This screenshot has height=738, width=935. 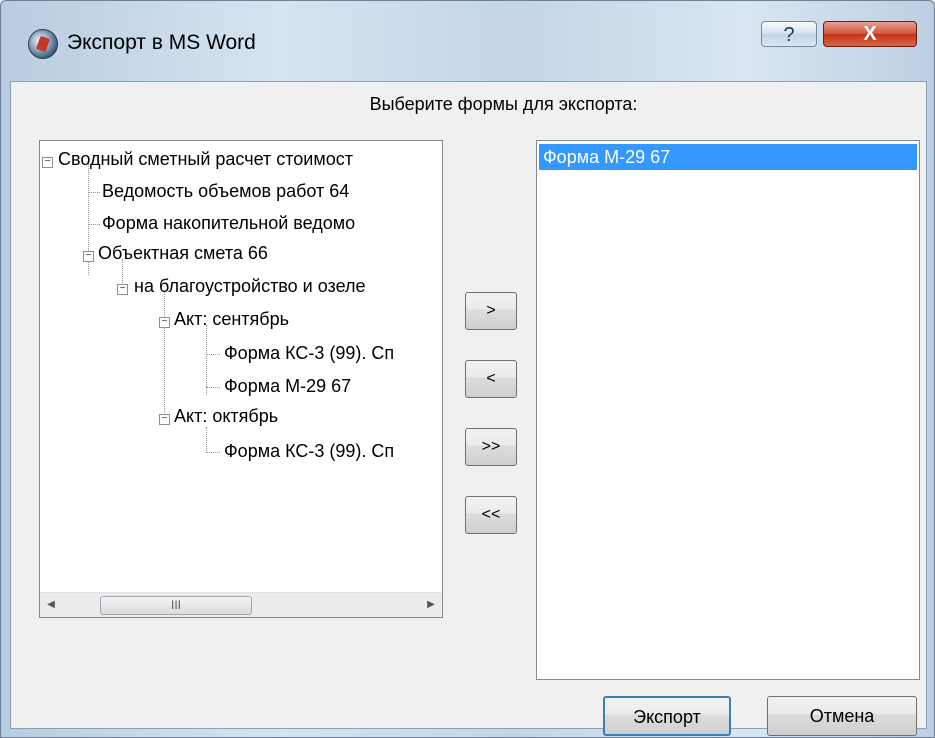 What do you see at coordinates (183, 253) in the screenshot?
I see `tree-item: Объектная смета 66` at bounding box center [183, 253].